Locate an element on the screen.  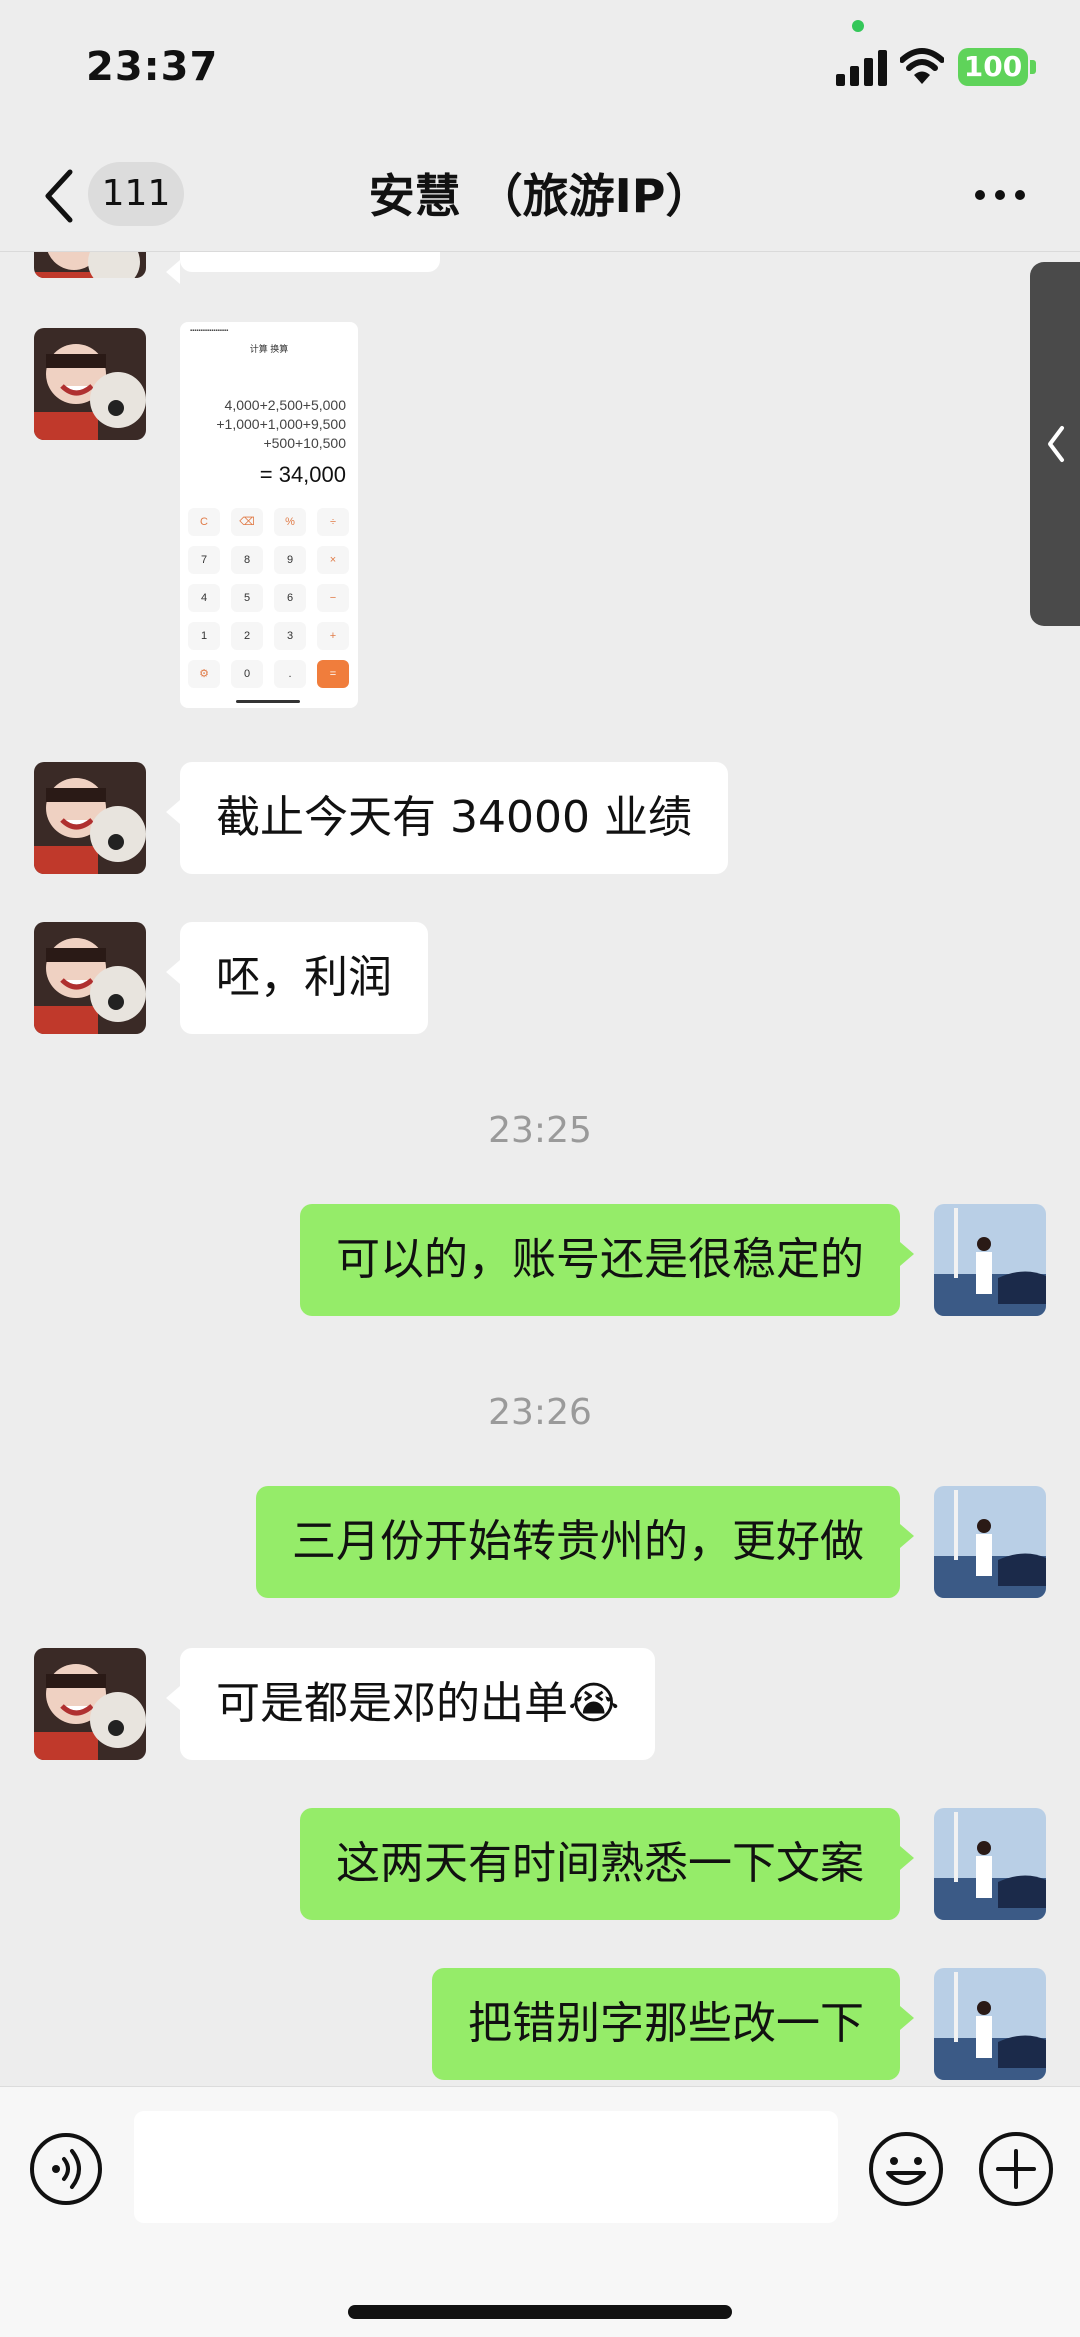
calc-key: + is located at coordinates (333, 636).